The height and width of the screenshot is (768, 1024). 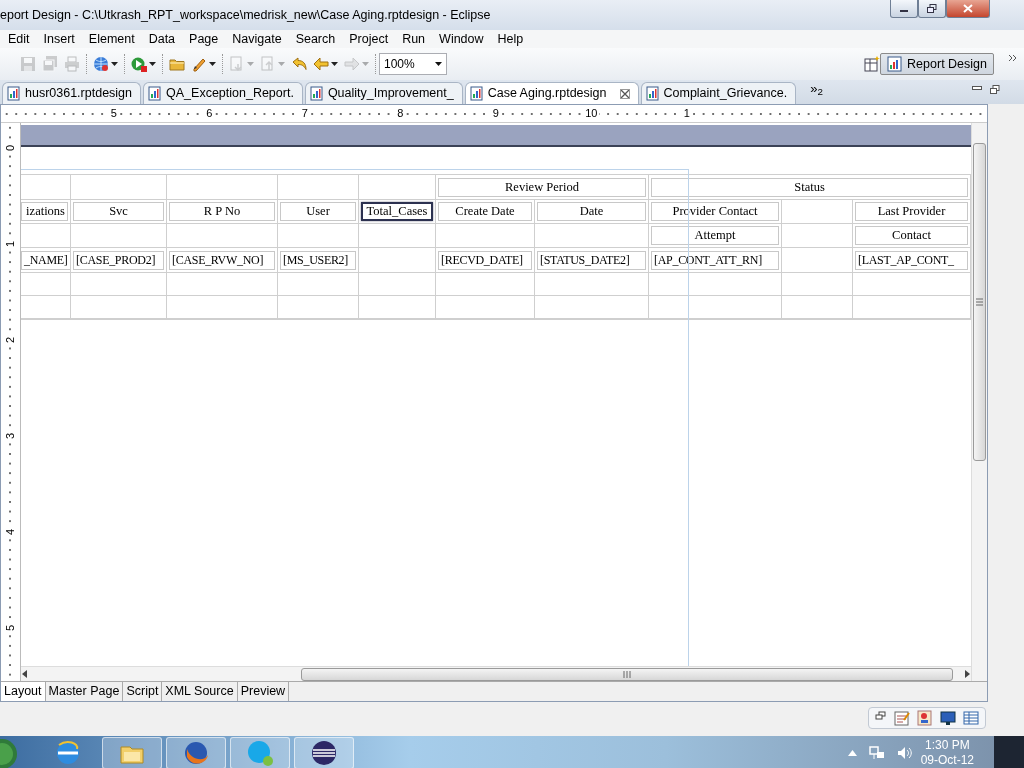 What do you see at coordinates (113, 113) in the screenshot?
I see `ruler-number: 5` at bounding box center [113, 113].